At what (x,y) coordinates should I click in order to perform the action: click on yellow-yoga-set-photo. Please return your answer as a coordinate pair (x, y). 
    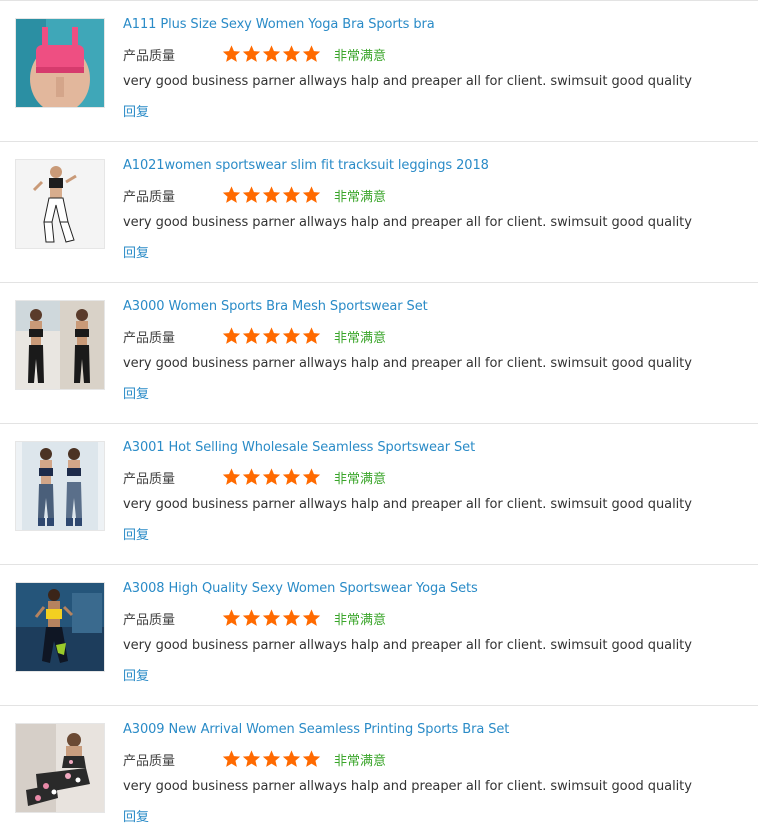
    Looking at the image, I should click on (60, 627).